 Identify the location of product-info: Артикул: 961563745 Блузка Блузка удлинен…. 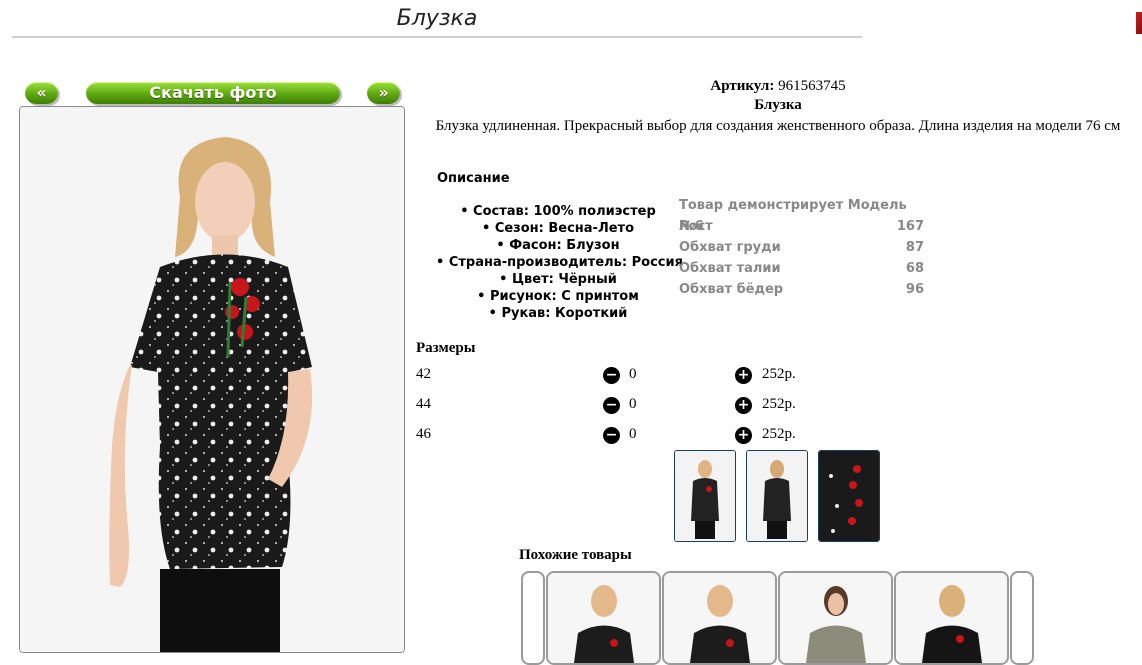
(778, 107).